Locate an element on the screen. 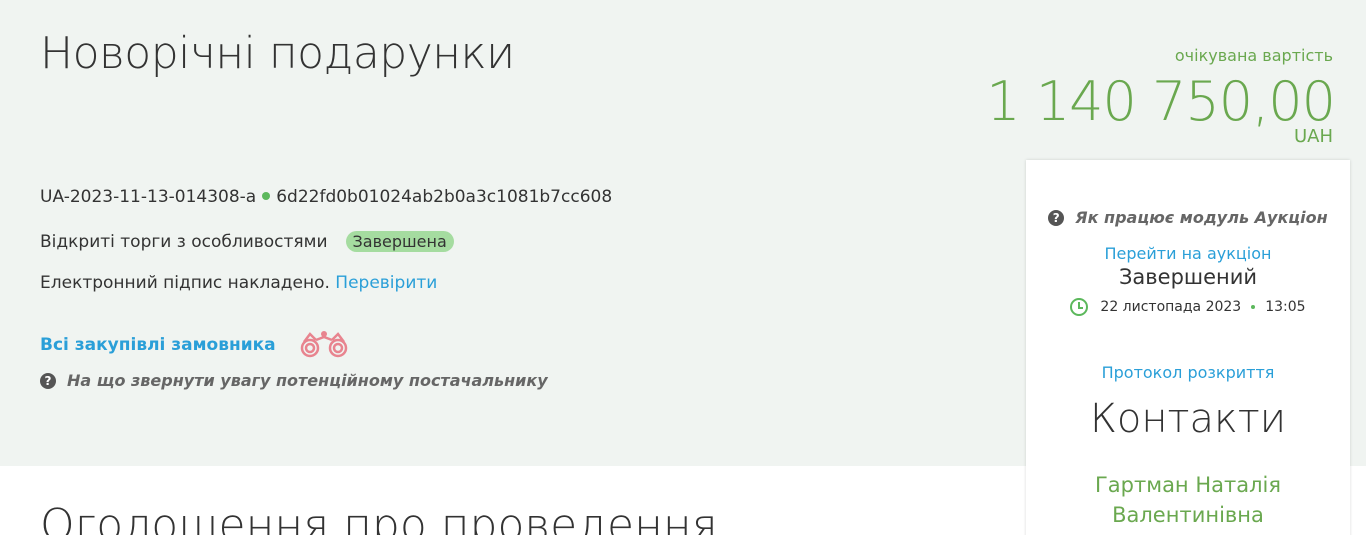  tender-id: UA-2023-11-13-014308-a is located at coordinates (148, 197).